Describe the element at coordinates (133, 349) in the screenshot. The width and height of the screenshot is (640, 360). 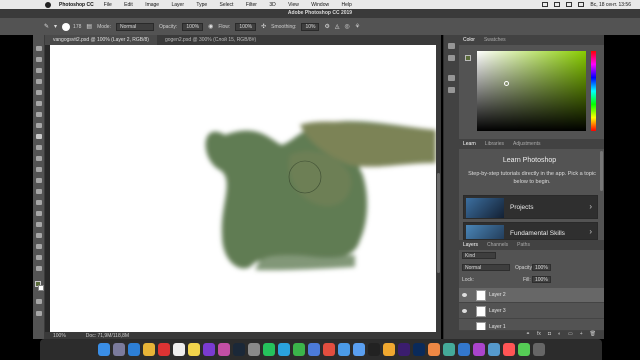
I see `safari-icon` at that location.